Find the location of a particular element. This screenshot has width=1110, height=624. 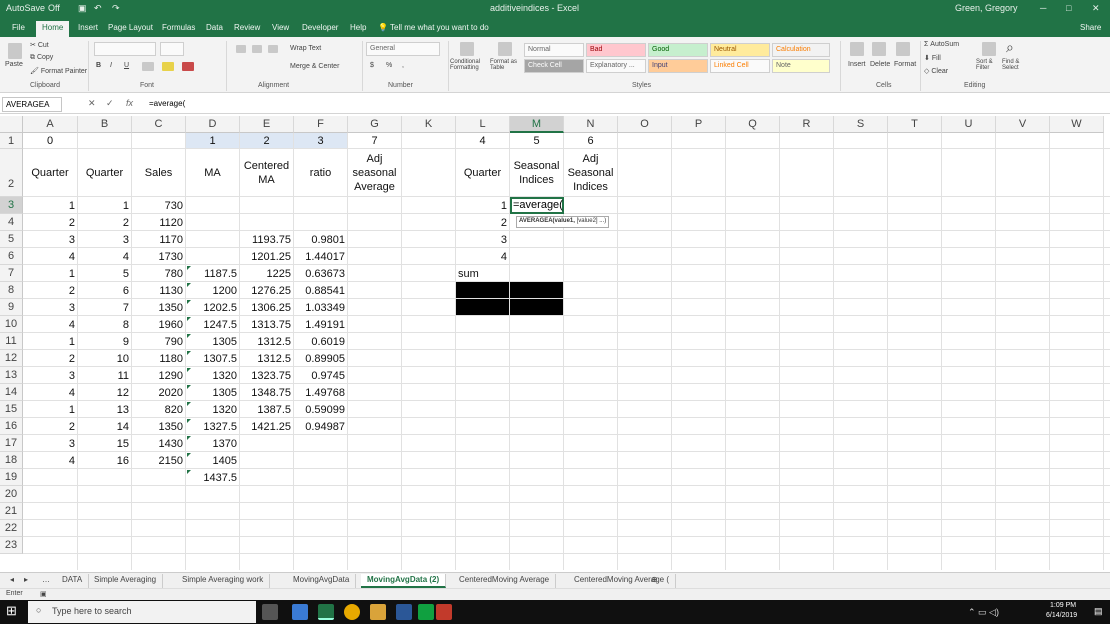

column-header-P: P is located at coordinates (699, 124).